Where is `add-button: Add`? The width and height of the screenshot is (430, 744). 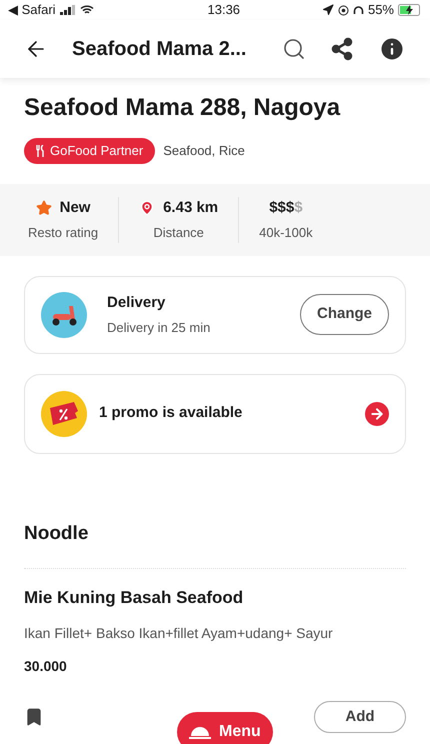
add-button: Add is located at coordinates (360, 716).